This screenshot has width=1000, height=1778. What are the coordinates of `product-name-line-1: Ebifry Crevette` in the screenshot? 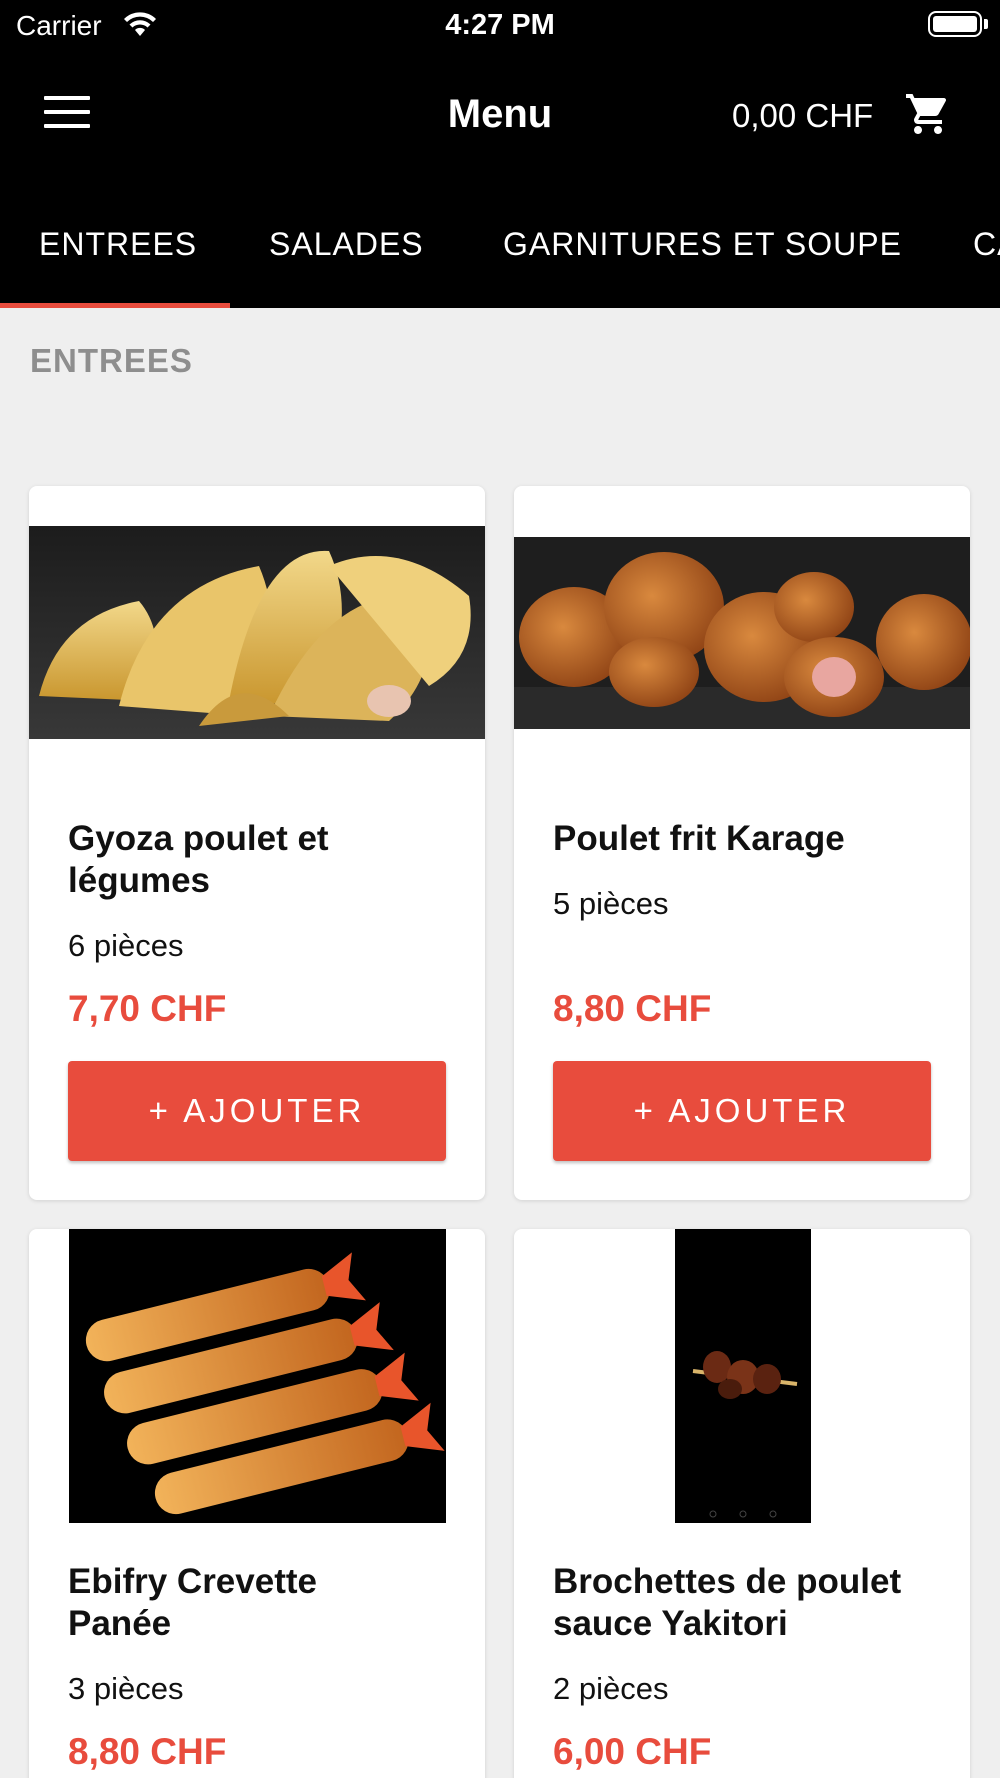 It's located at (192, 1581).